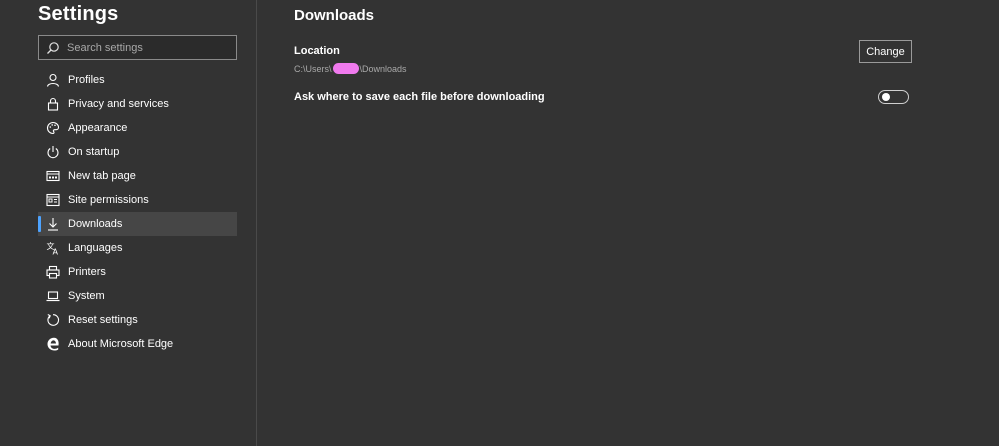 The width and height of the screenshot is (999, 446). What do you see at coordinates (53, 296) in the screenshot?
I see `laptop-icon` at bounding box center [53, 296].